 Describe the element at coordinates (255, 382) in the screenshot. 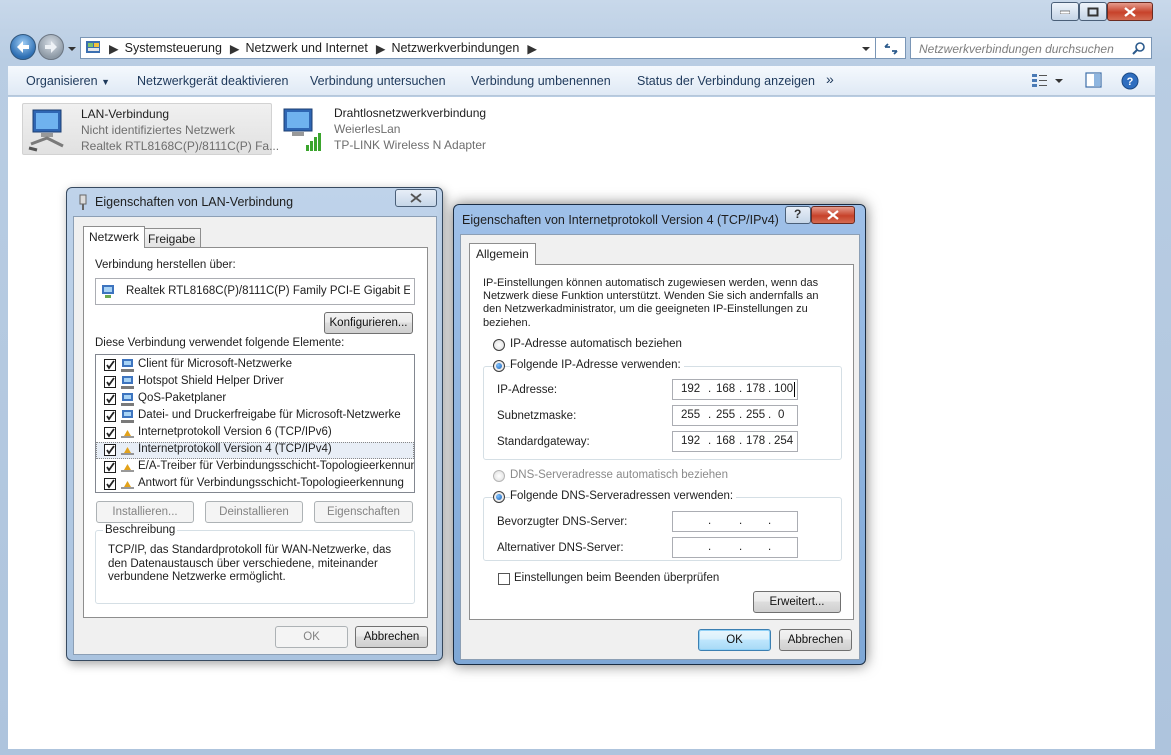

I see `list-item: Hotspot Shield Helper Driver` at that location.